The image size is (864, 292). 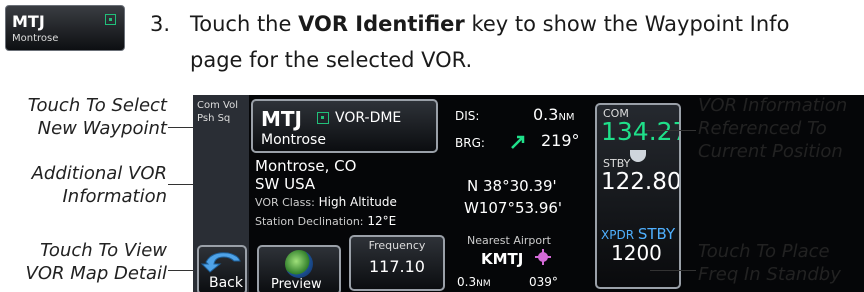 What do you see at coordinates (513, 208) in the screenshot?
I see `longitude: W107°53.96'` at bounding box center [513, 208].